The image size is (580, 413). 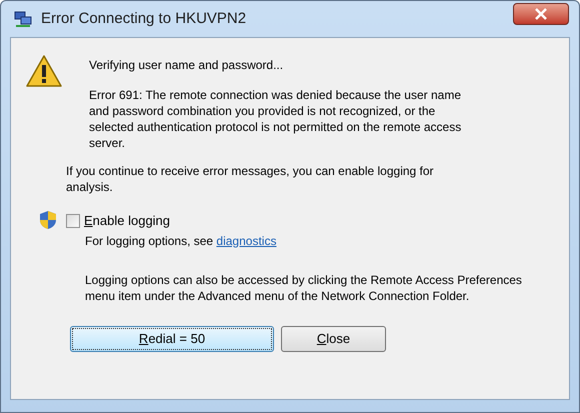 I want to click on shield-icon, so click(x=48, y=220).